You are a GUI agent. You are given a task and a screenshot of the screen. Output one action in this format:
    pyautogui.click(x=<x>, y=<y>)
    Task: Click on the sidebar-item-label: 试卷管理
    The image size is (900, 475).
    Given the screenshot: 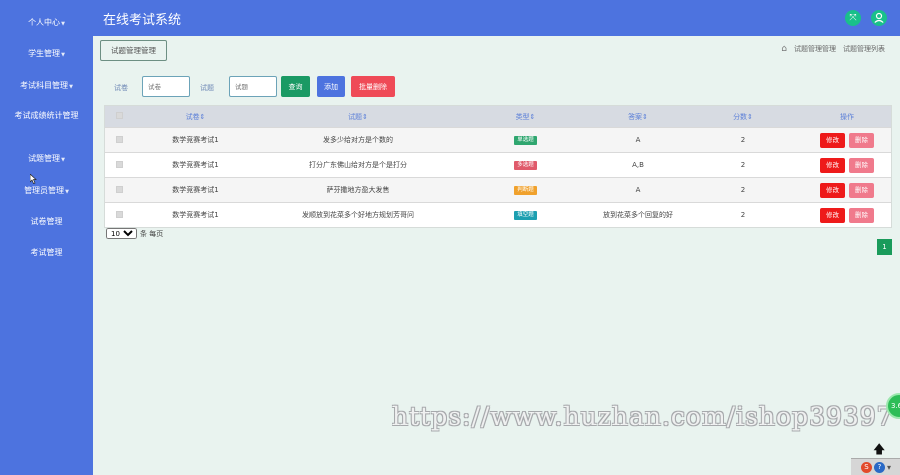 What is the action you would take?
    pyautogui.click(x=46, y=221)
    